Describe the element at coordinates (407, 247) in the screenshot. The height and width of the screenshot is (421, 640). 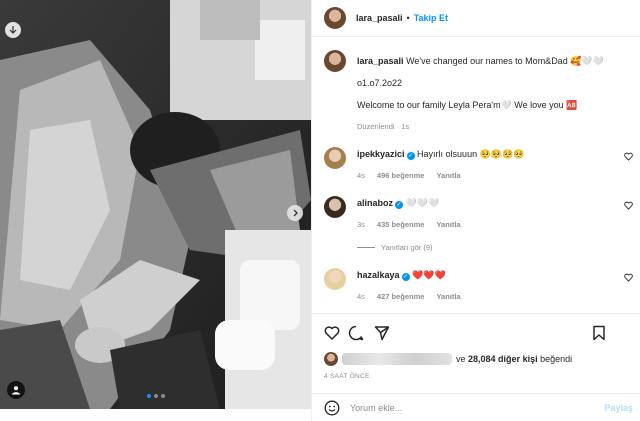
I see `view-replies-label: Yanıtları gör (9)` at that location.